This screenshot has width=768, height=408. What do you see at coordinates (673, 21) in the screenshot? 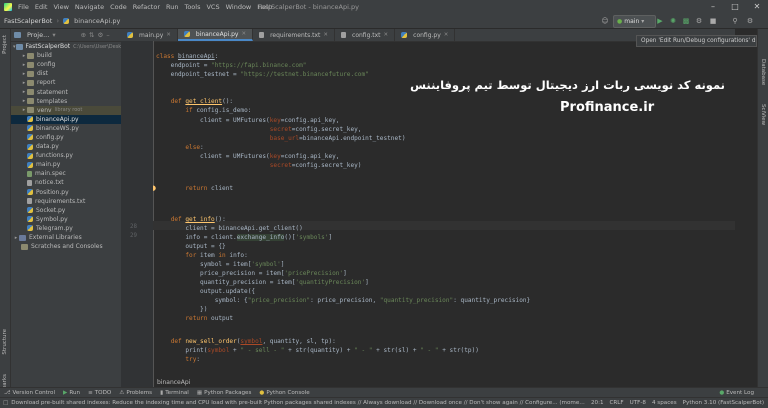
I see `debug-icon: ✺` at bounding box center [673, 21].